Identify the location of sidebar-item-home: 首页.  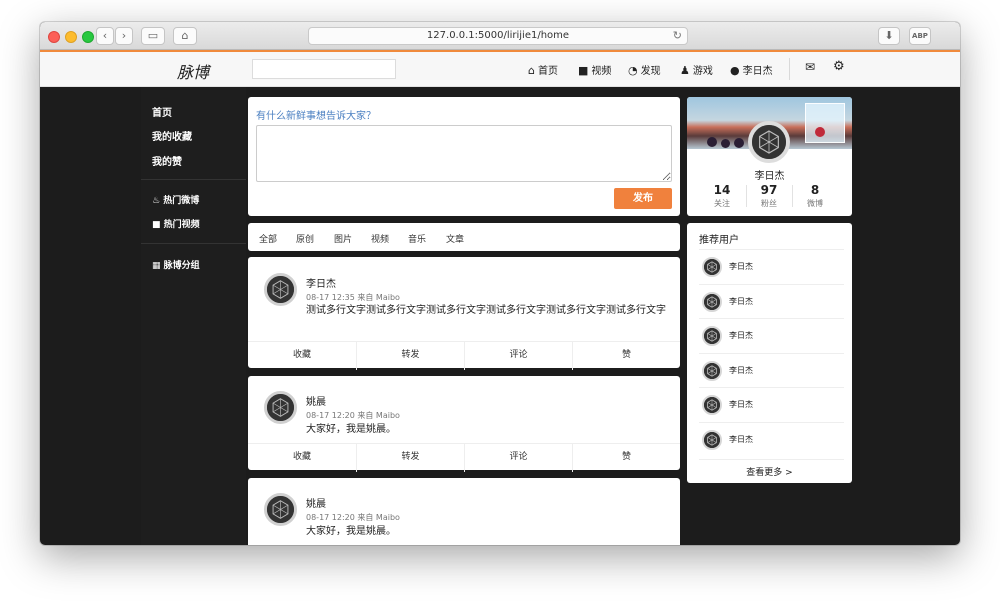
(162, 111).